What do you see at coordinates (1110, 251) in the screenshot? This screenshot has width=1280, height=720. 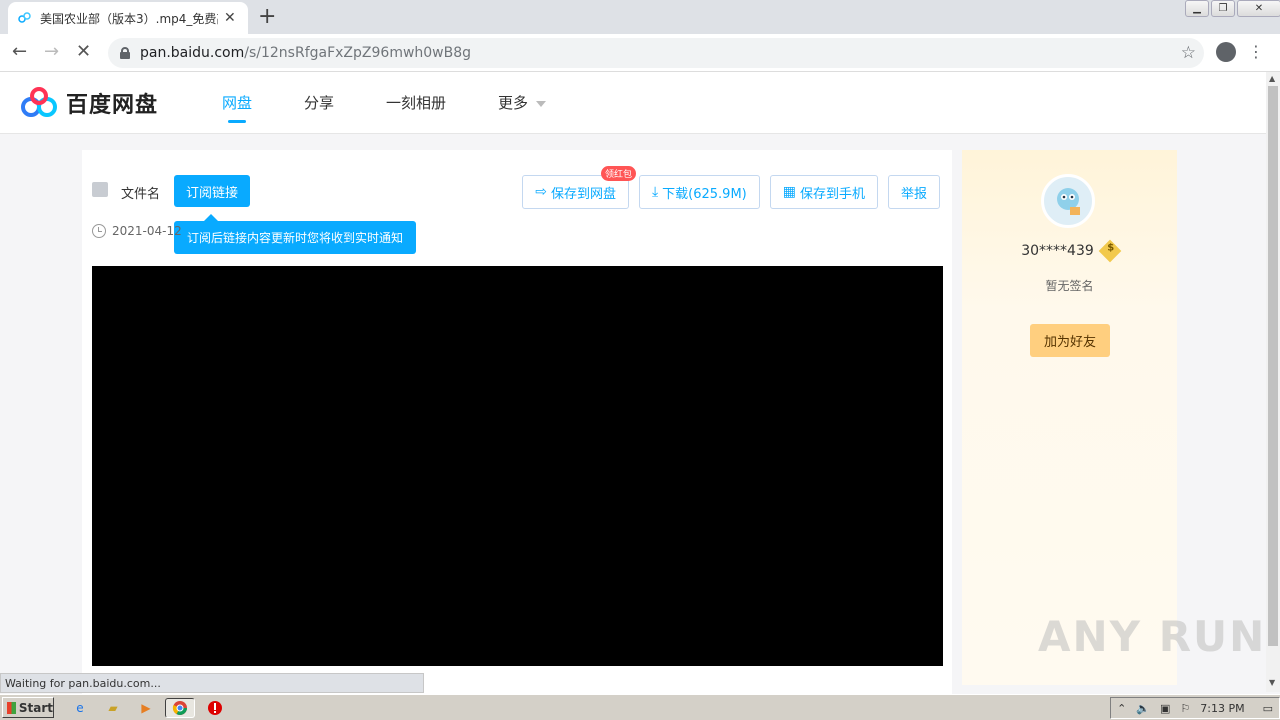 I see `vip-badge-icon: $` at bounding box center [1110, 251].